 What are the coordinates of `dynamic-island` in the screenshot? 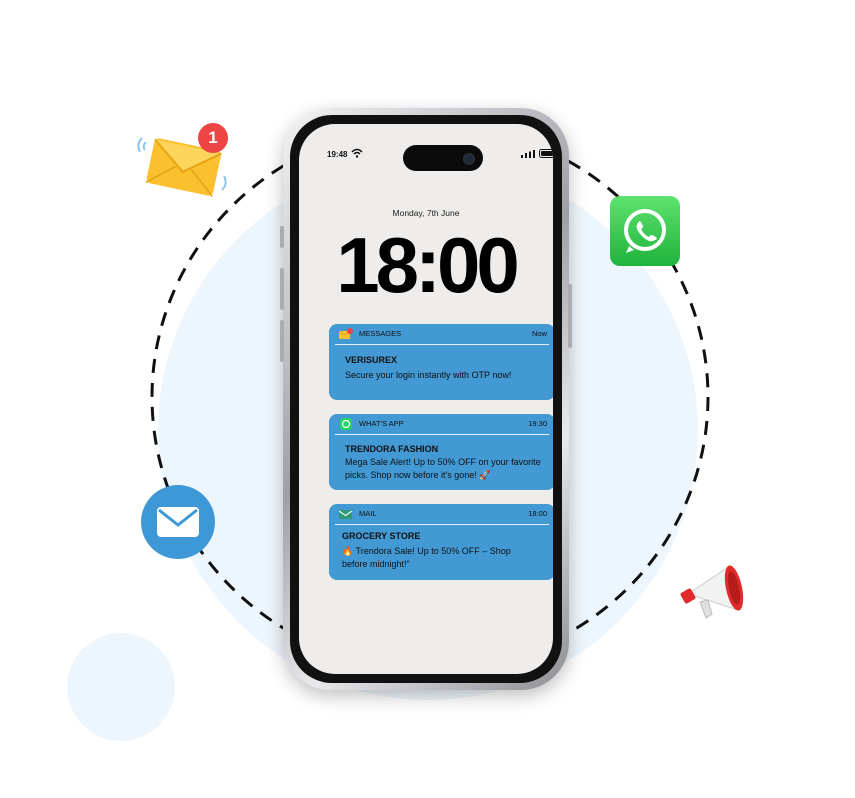 It's located at (443, 158).